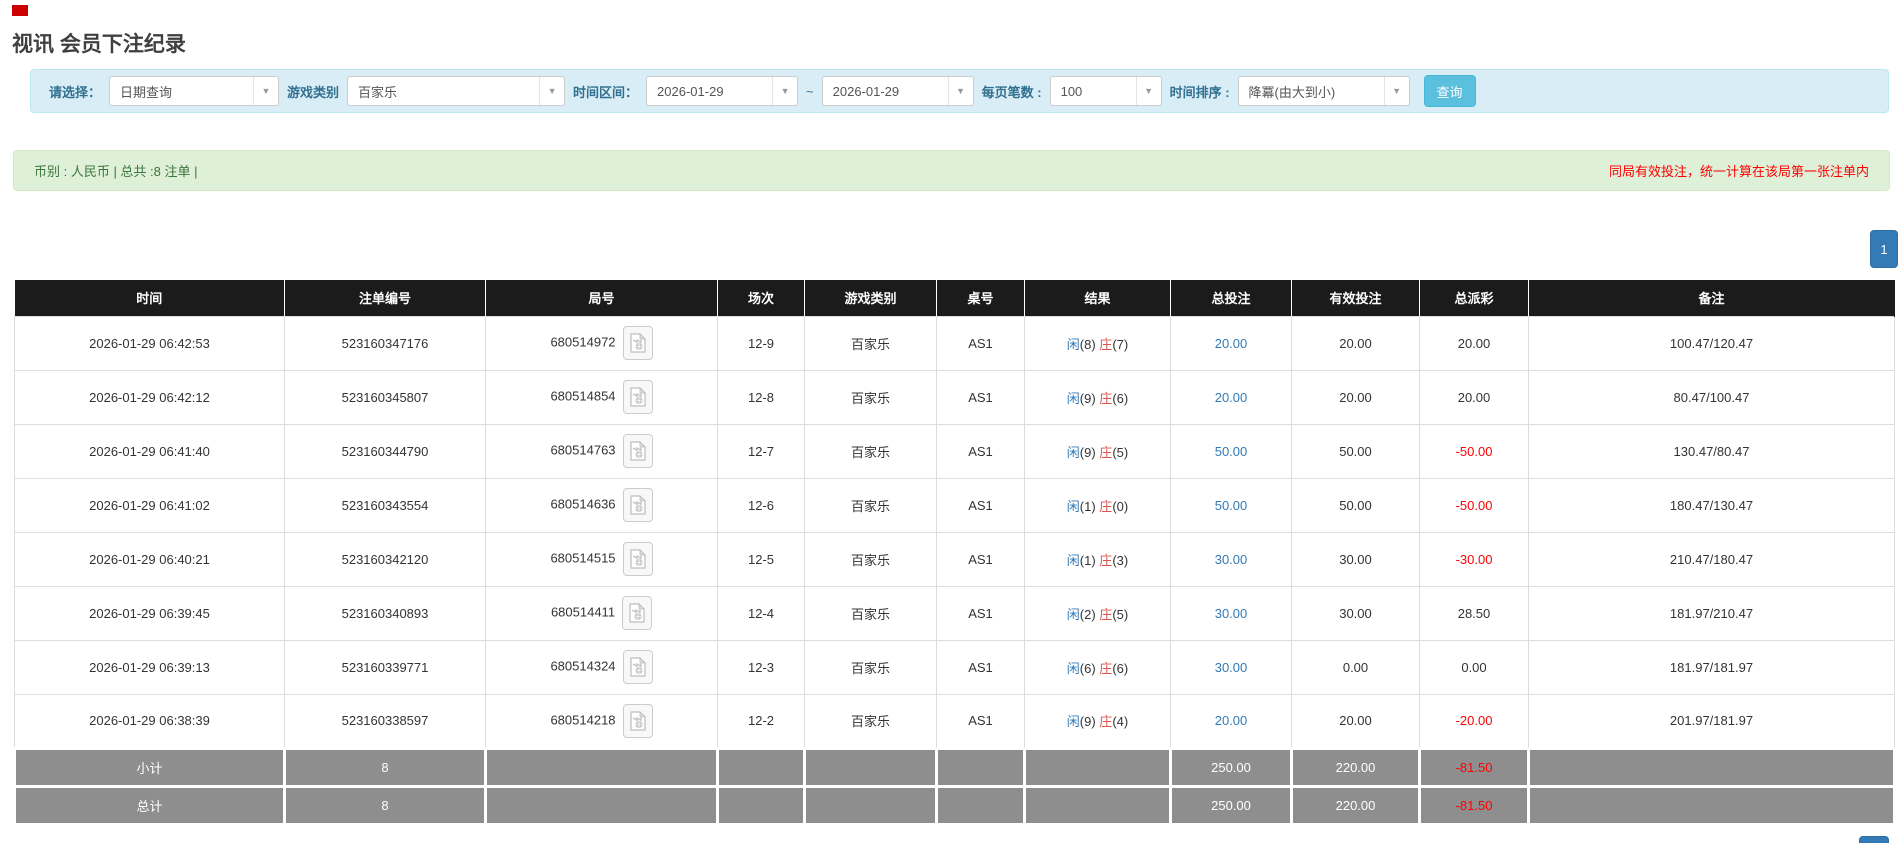 The width and height of the screenshot is (1903, 843). Describe the element at coordinates (1711, 505) in the screenshot. I see `cell-remark: 180.47/130.47` at that location.